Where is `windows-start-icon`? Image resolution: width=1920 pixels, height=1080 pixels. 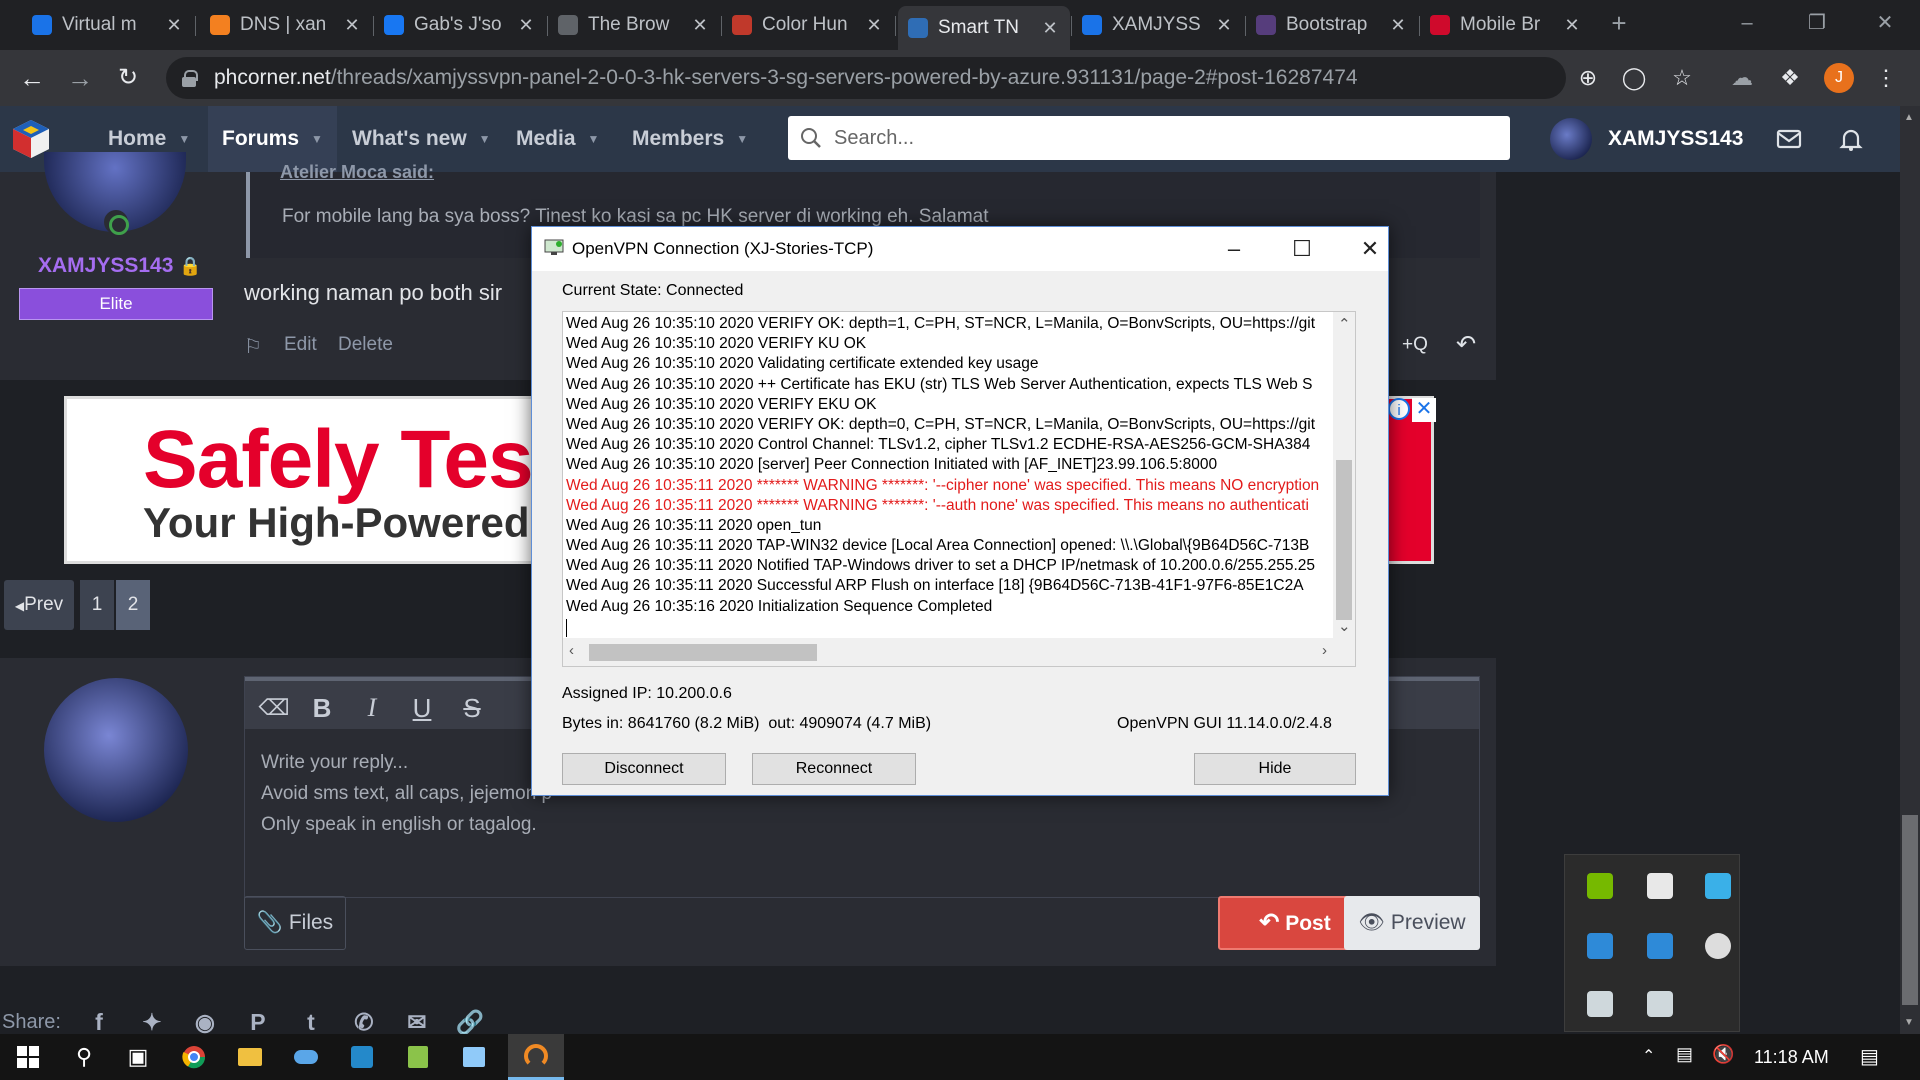 windows-start-icon is located at coordinates (28, 1057).